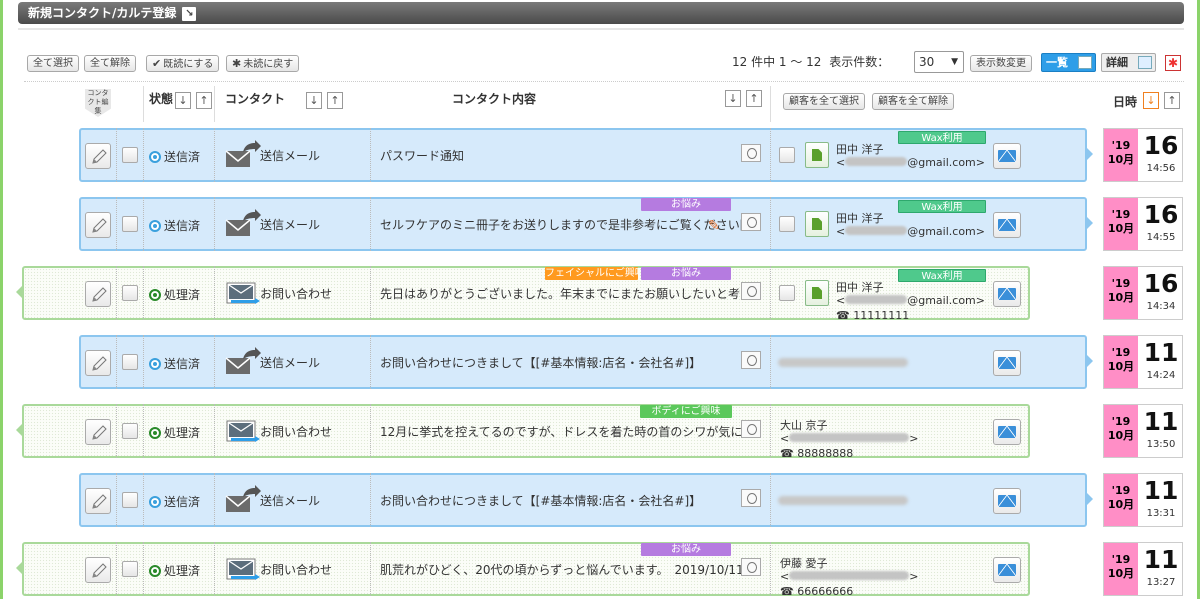 The height and width of the screenshot is (599, 1200). Describe the element at coordinates (1173, 63) in the screenshot. I see `close-icon: ✱` at that location.